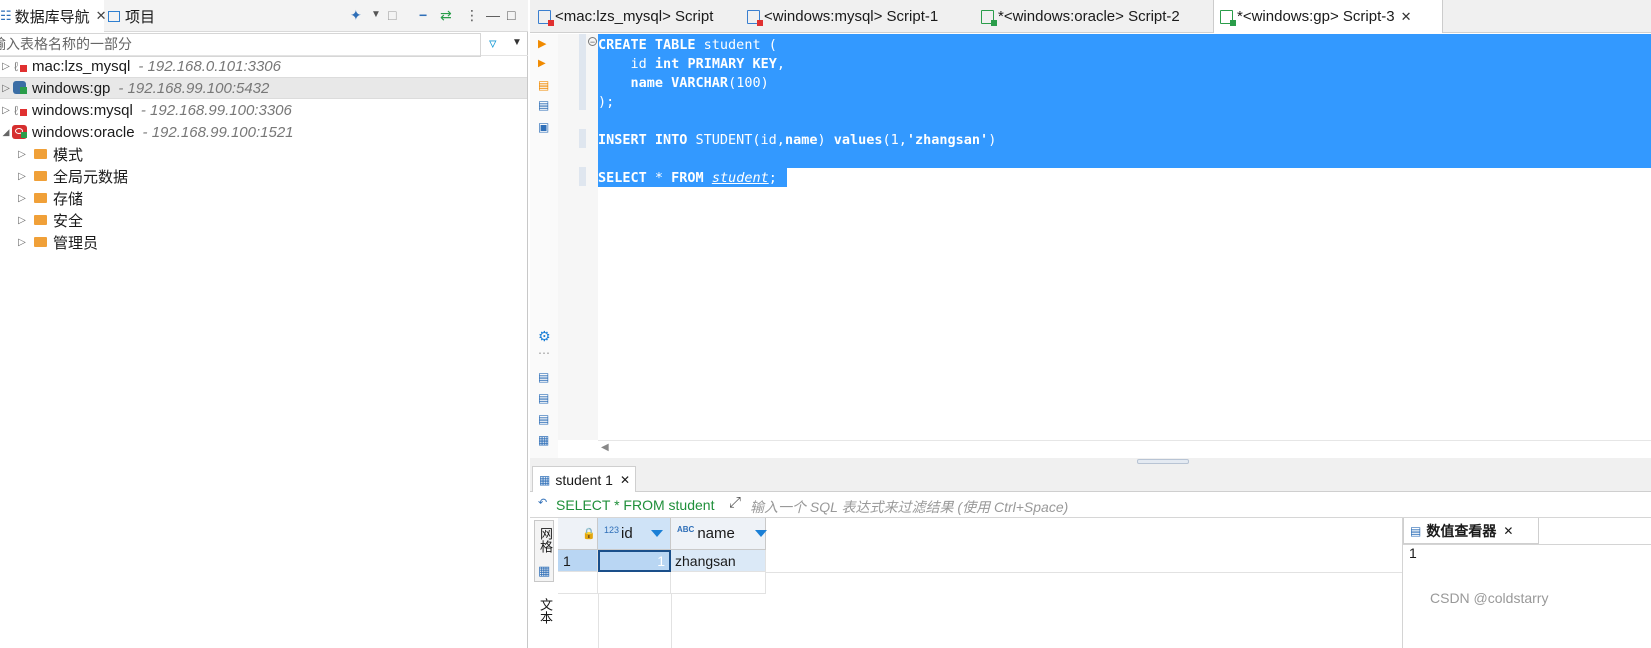  I want to click on tree-node-administrator: ▷ 管理员, so click(263, 242).